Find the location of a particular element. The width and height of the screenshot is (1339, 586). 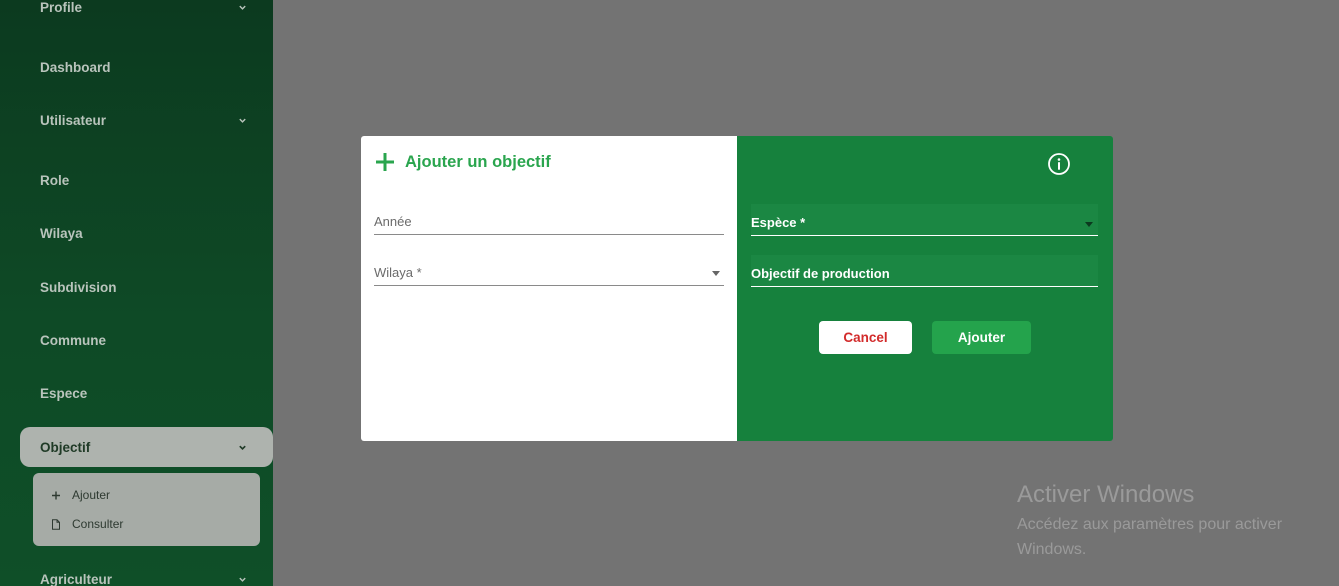

sidebar-item-label: Commune is located at coordinates (73, 340).